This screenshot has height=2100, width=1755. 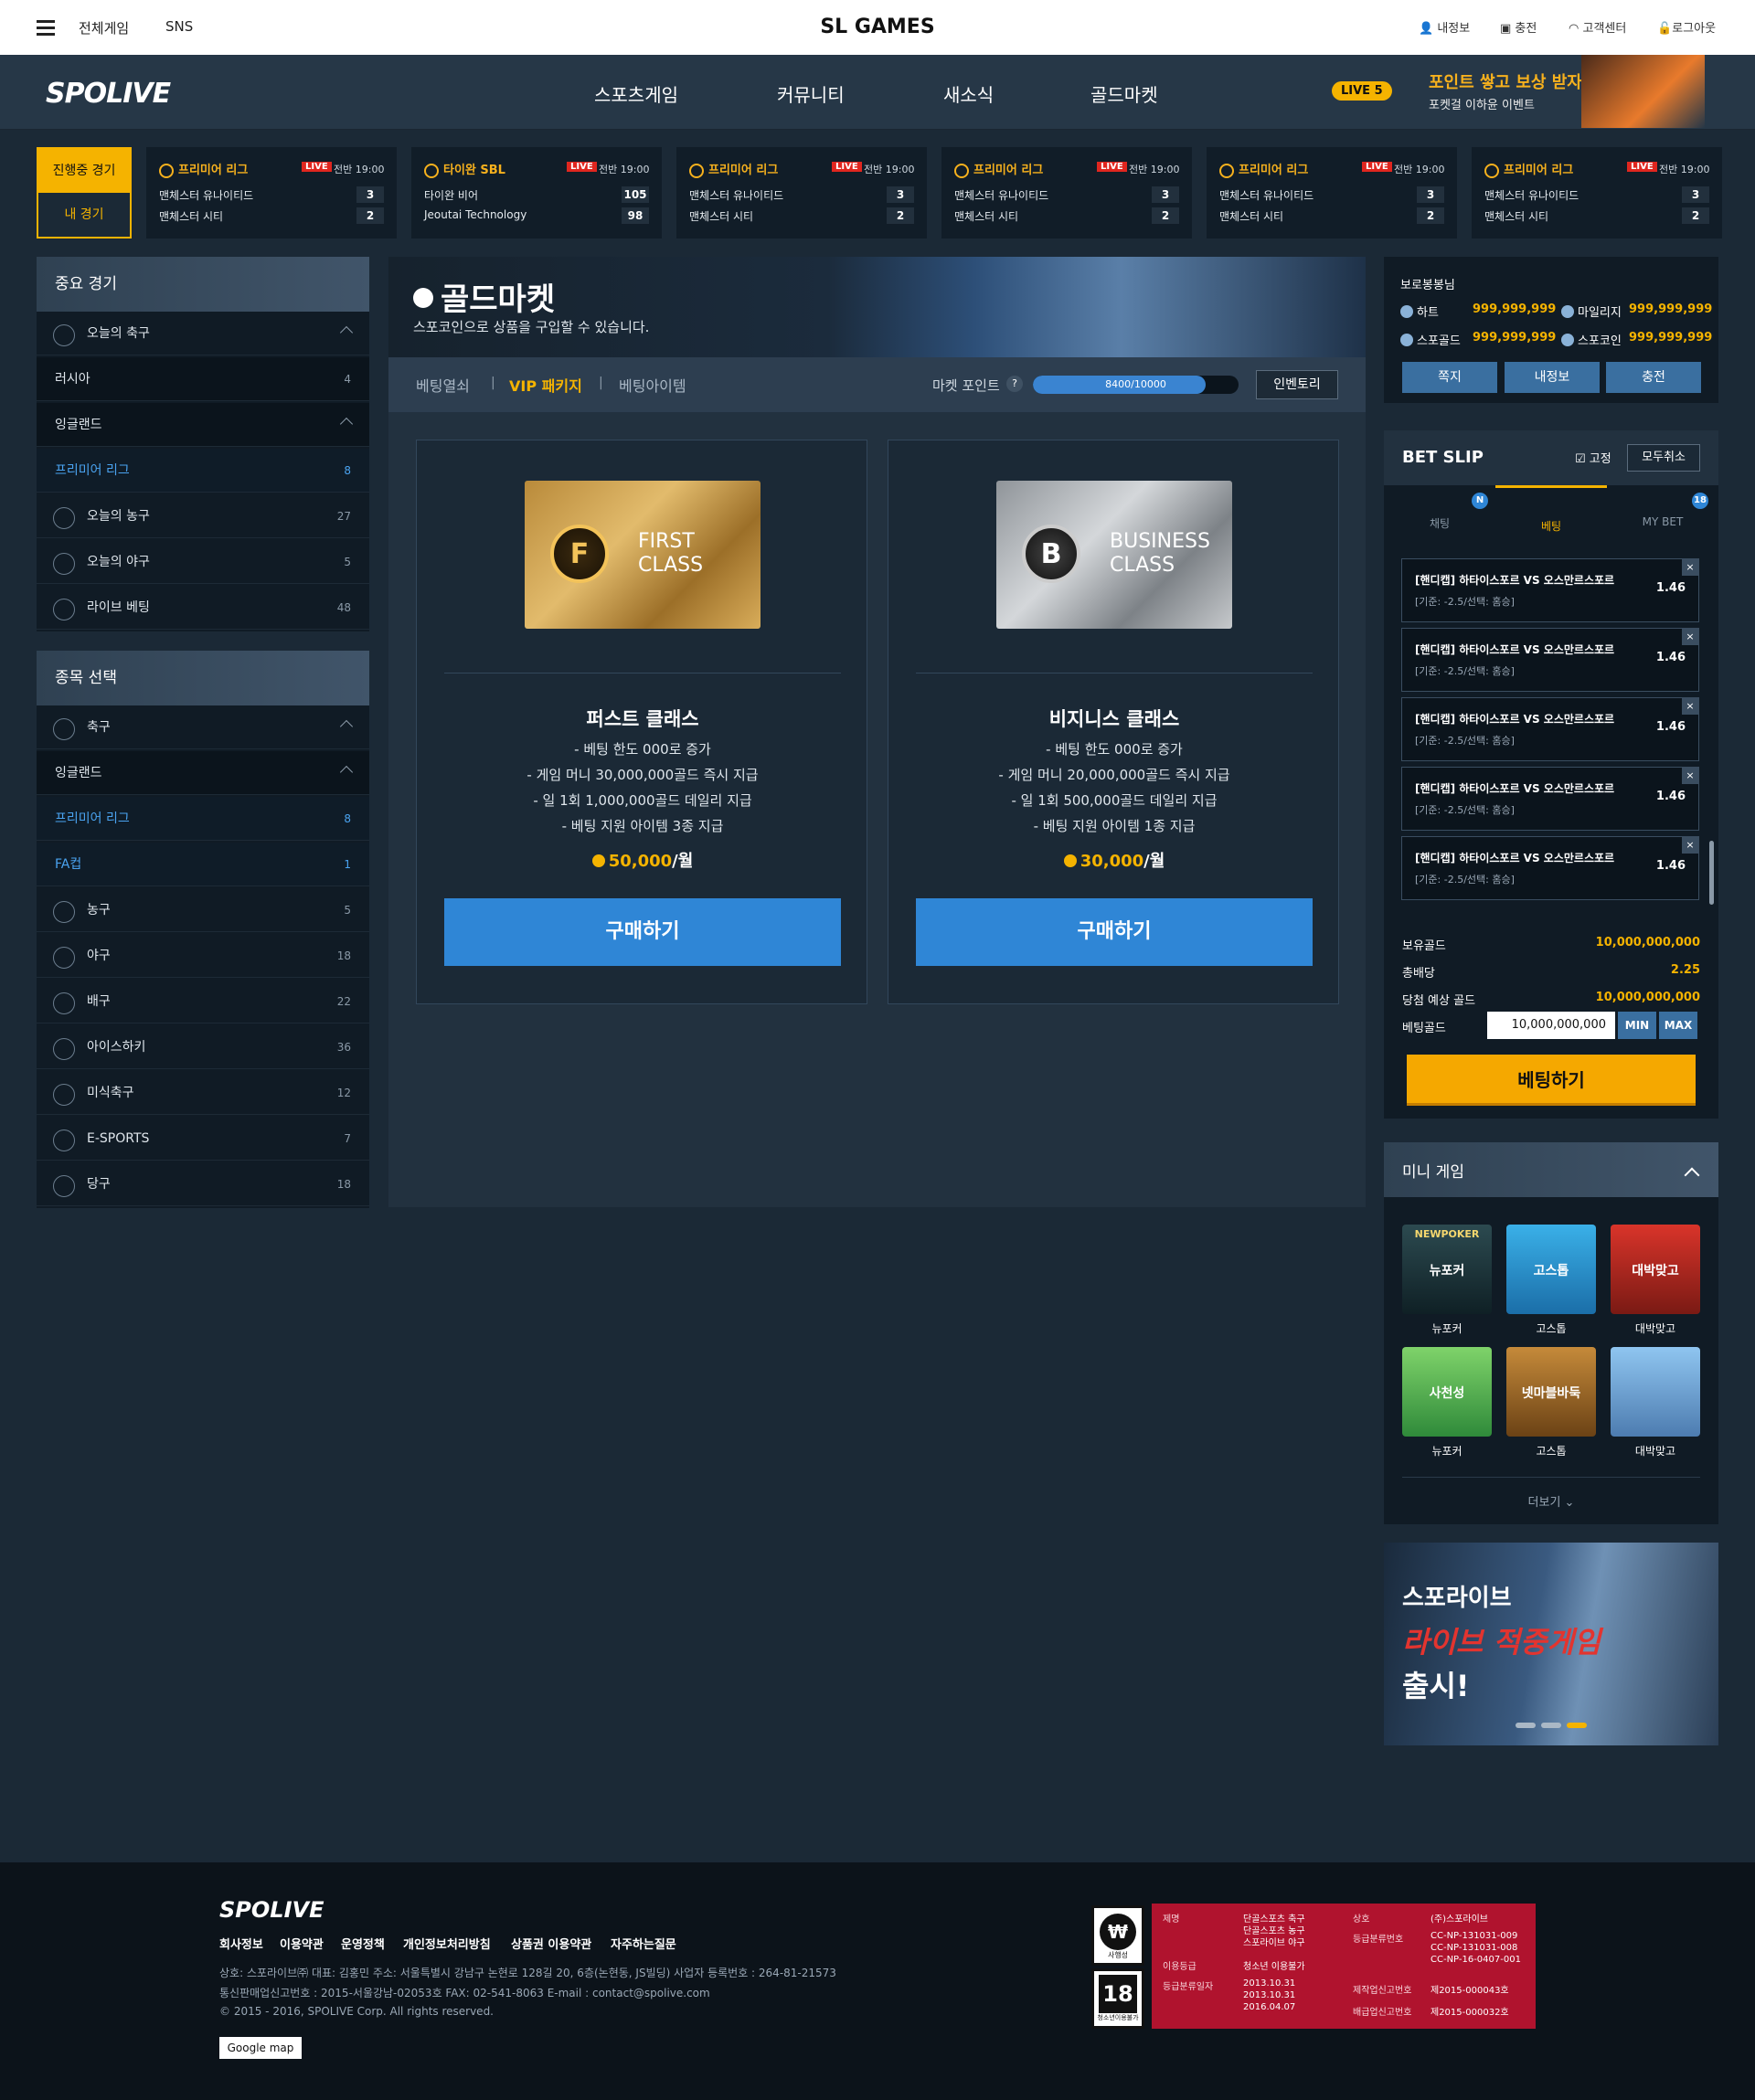 I want to click on sidebar-item: 러시아 4, so click(x=203, y=379).